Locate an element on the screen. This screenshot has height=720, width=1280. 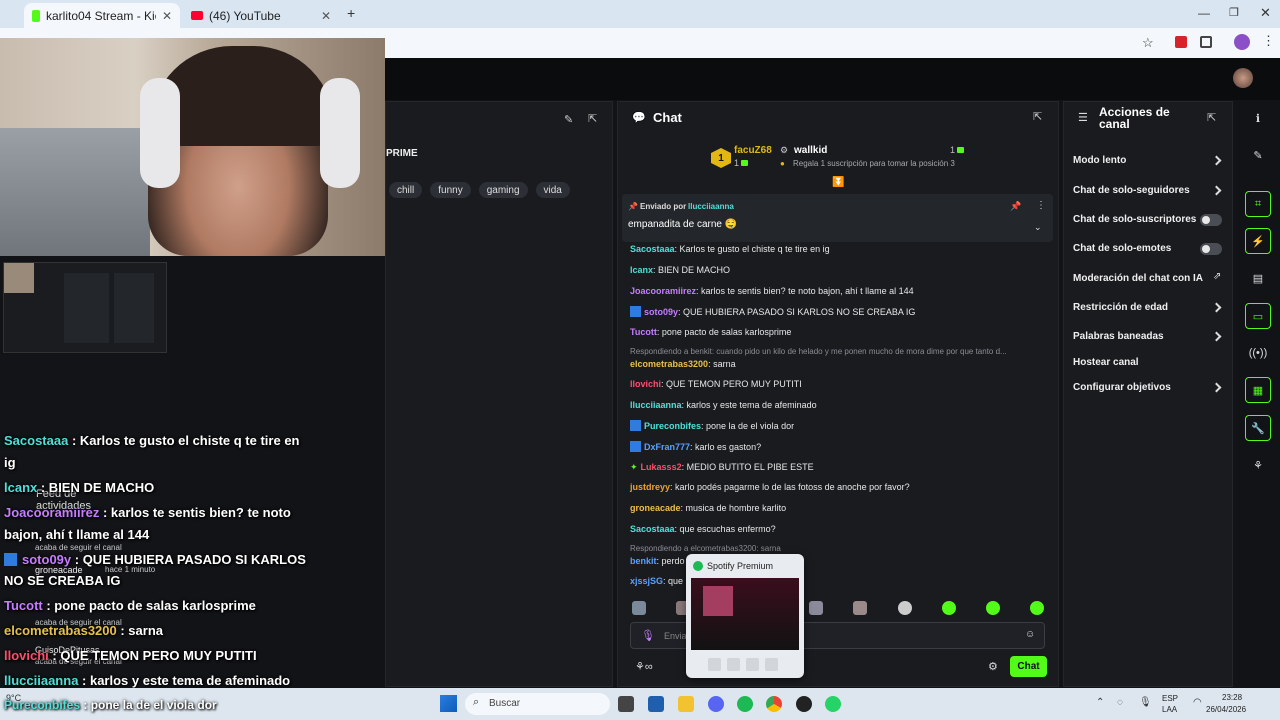
back-icon is located at coordinates (733, 664).